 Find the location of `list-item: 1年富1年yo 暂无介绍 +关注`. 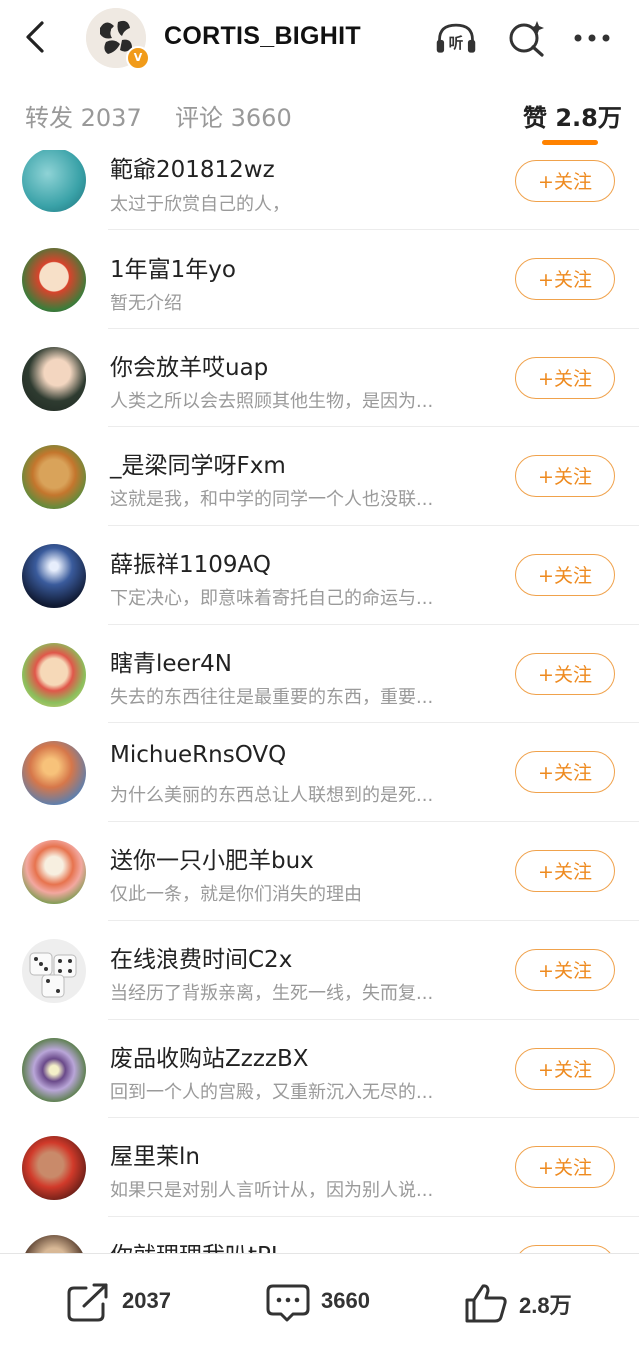

list-item: 1年富1年yo 暂无介绍 +关注 is located at coordinates (319, 279).